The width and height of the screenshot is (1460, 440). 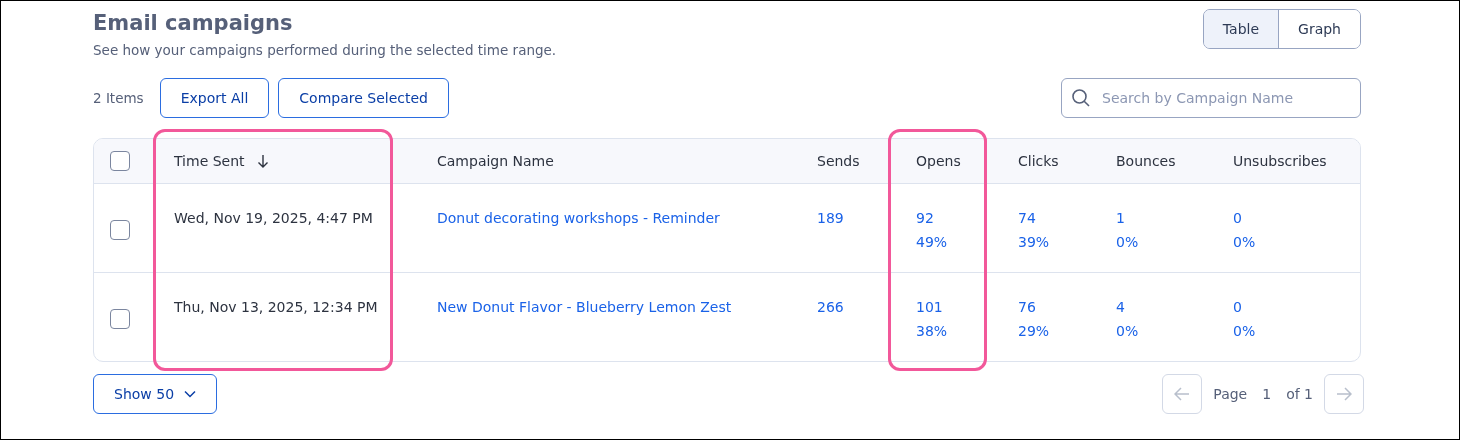 What do you see at coordinates (1058, 241) in the screenshot?
I see `rate-link: 39%` at bounding box center [1058, 241].